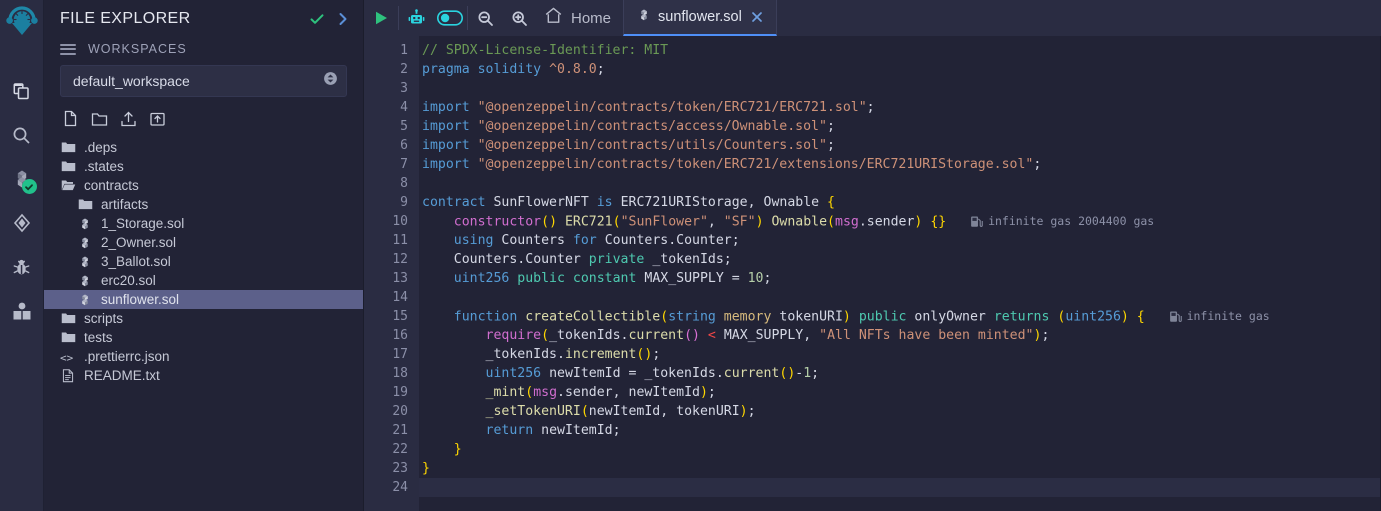 The image size is (1381, 511). What do you see at coordinates (203, 356) in the screenshot?
I see `tree-item-prettierrc-json: <> .prettierrc.json` at bounding box center [203, 356].